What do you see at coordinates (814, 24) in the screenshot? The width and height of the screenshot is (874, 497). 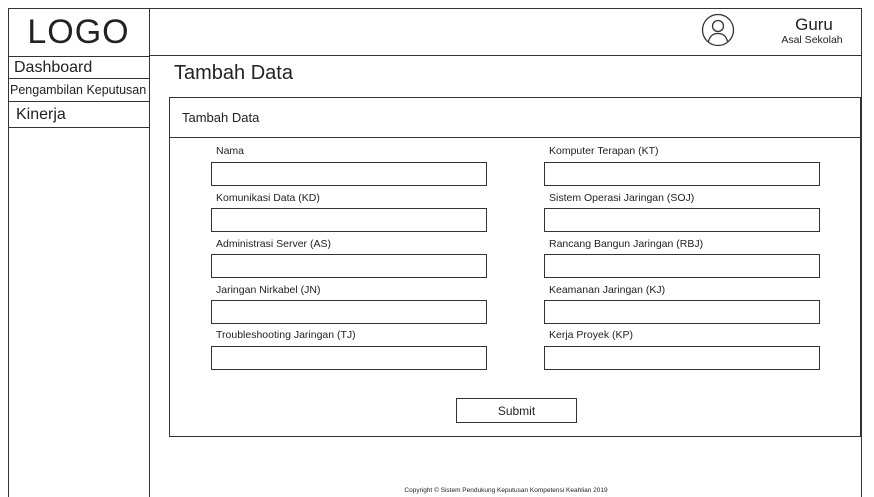 I see `user-name: Guru` at bounding box center [814, 24].